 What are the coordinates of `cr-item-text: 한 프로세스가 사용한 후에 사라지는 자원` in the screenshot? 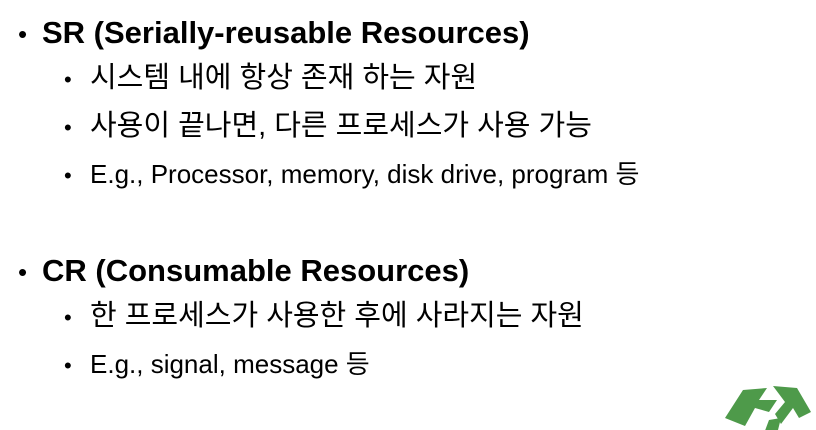 It's located at (337, 316).